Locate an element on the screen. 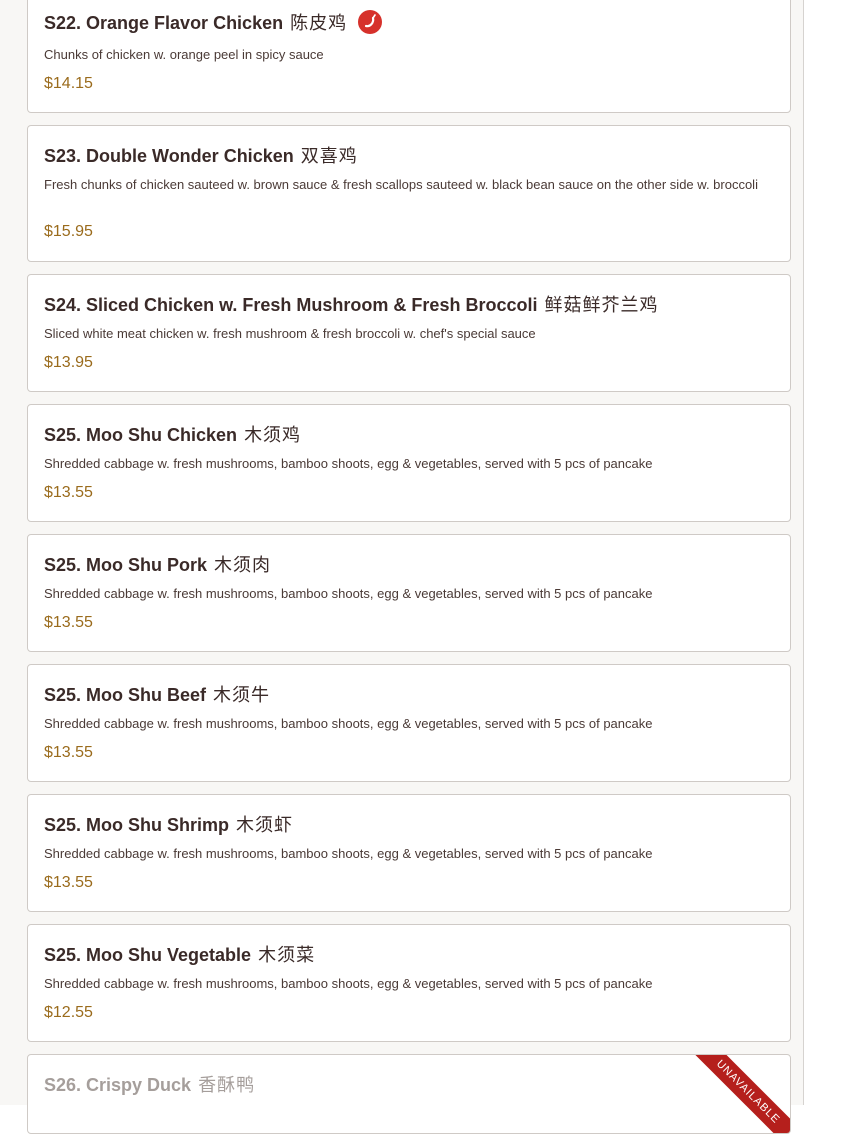  item-name: S25. Moo Shu Pork is located at coordinates (126, 565).